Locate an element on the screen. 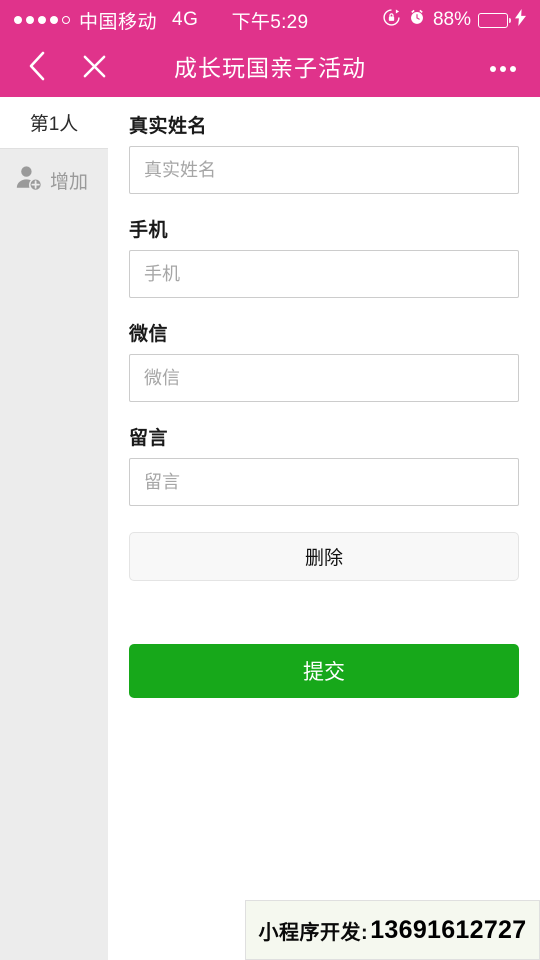 The height and width of the screenshot is (960, 540). page-title: 成长玩国亲子活动 is located at coordinates (270, 68).